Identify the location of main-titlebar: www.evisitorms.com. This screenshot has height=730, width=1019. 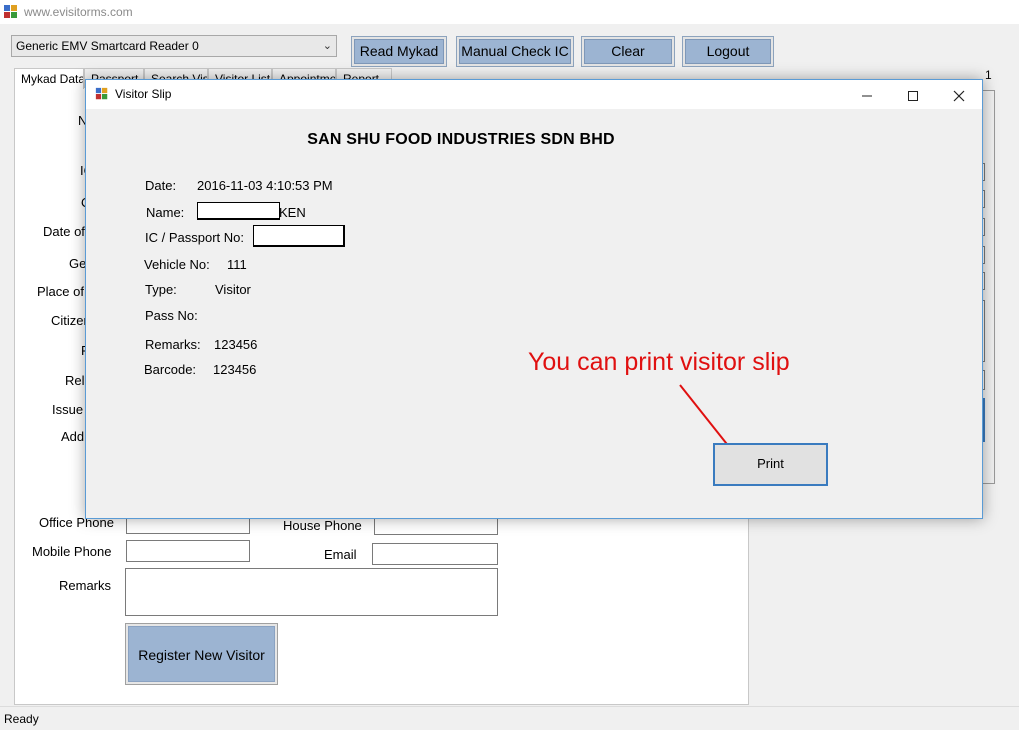
(509, 12).